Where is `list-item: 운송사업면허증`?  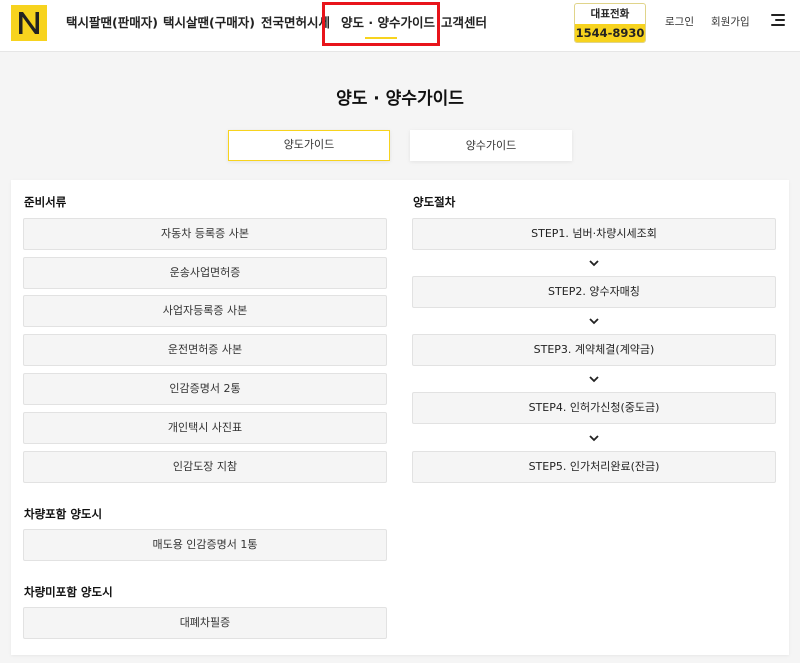
list-item: 운송사업면허증 is located at coordinates (205, 273).